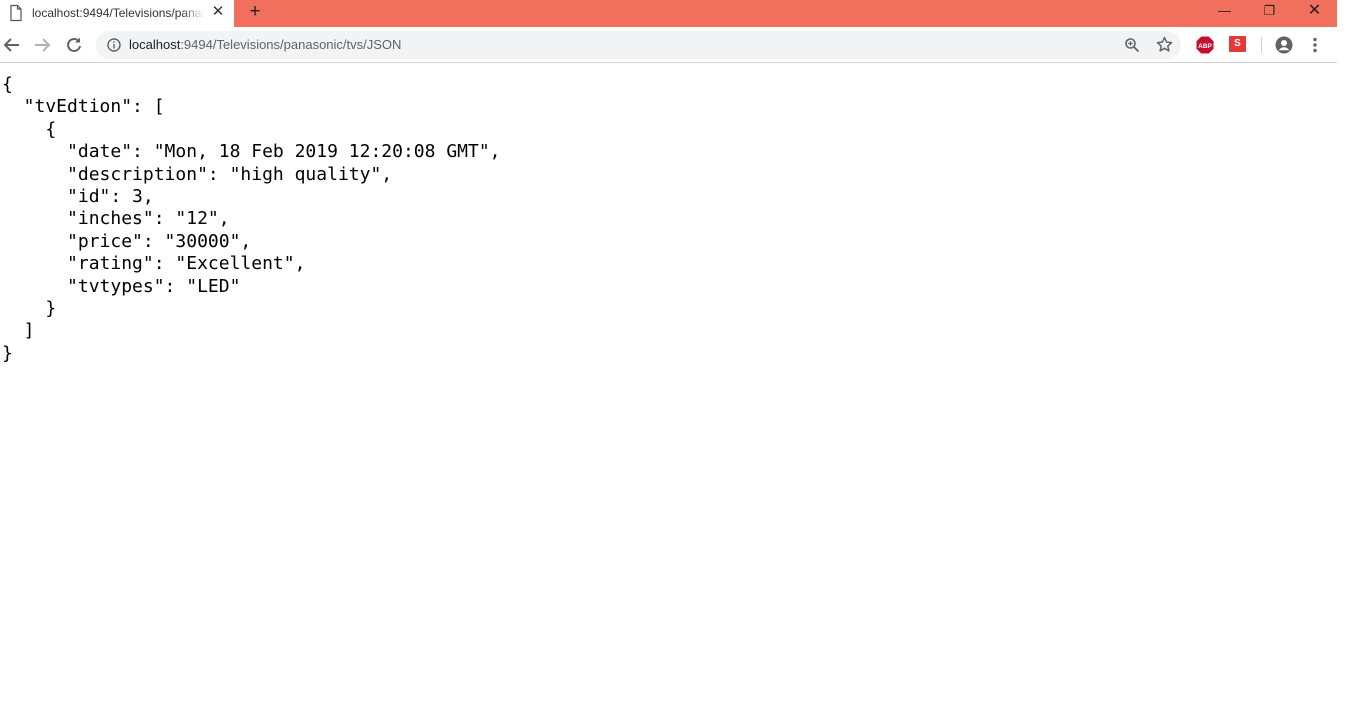  Describe the element at coordinates (1237, 44) in the screenshot. I see `s-extension-icon: S` at that location.